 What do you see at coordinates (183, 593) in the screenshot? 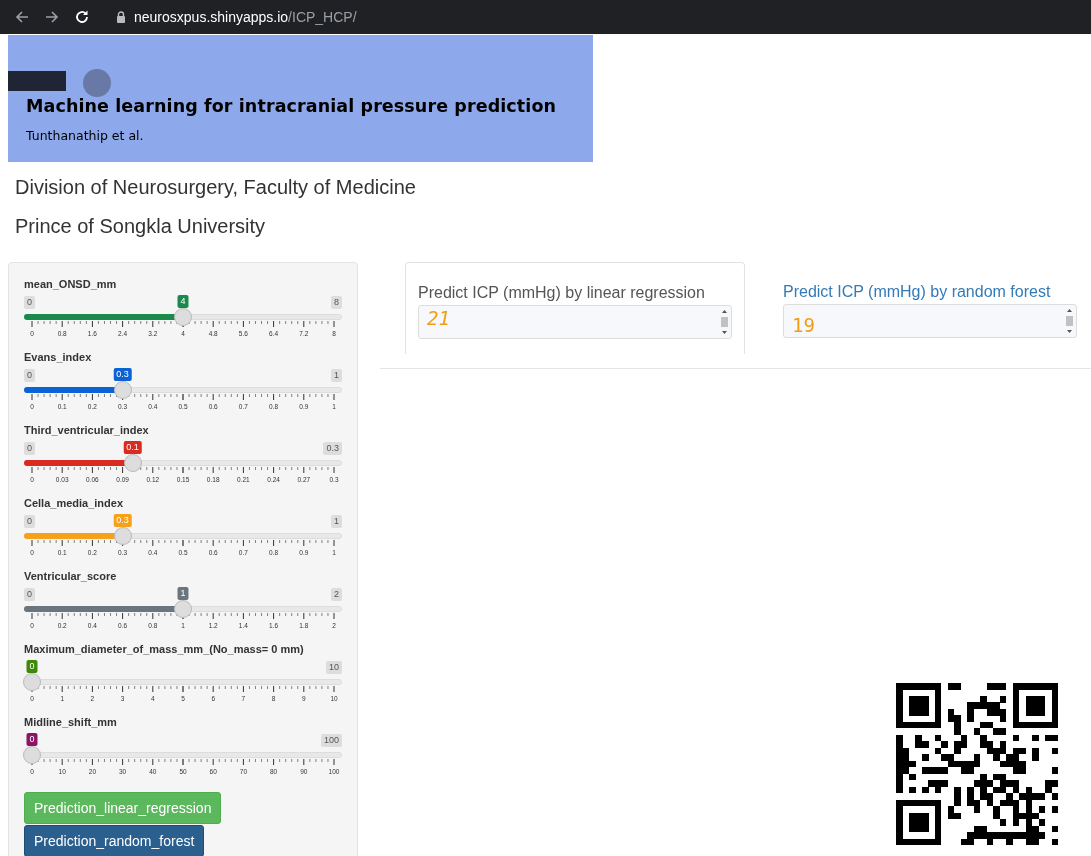
I see `value-label: 1` at bounding box center [183, 593].